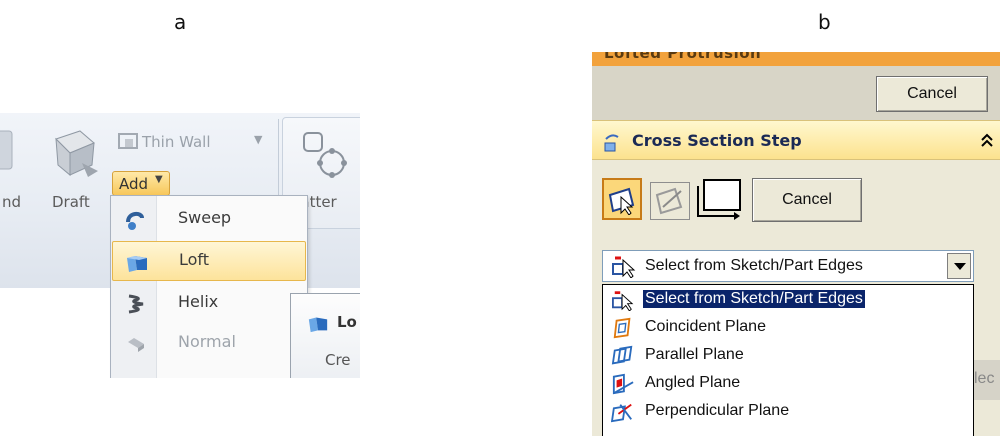 This screenshot has height=436, width=1000. What do you see at coordinates (693, 382) in the screenshot?
I see `list-item-label: Angled Plane` at bounding box center [693, 382].